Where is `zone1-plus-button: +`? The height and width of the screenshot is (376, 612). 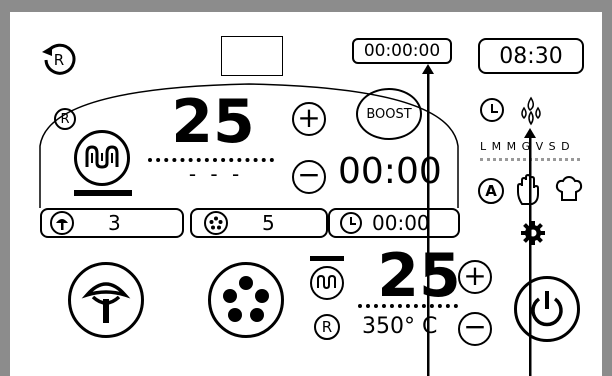
zone1-plus-button: + is located at coordinates (309, 119).